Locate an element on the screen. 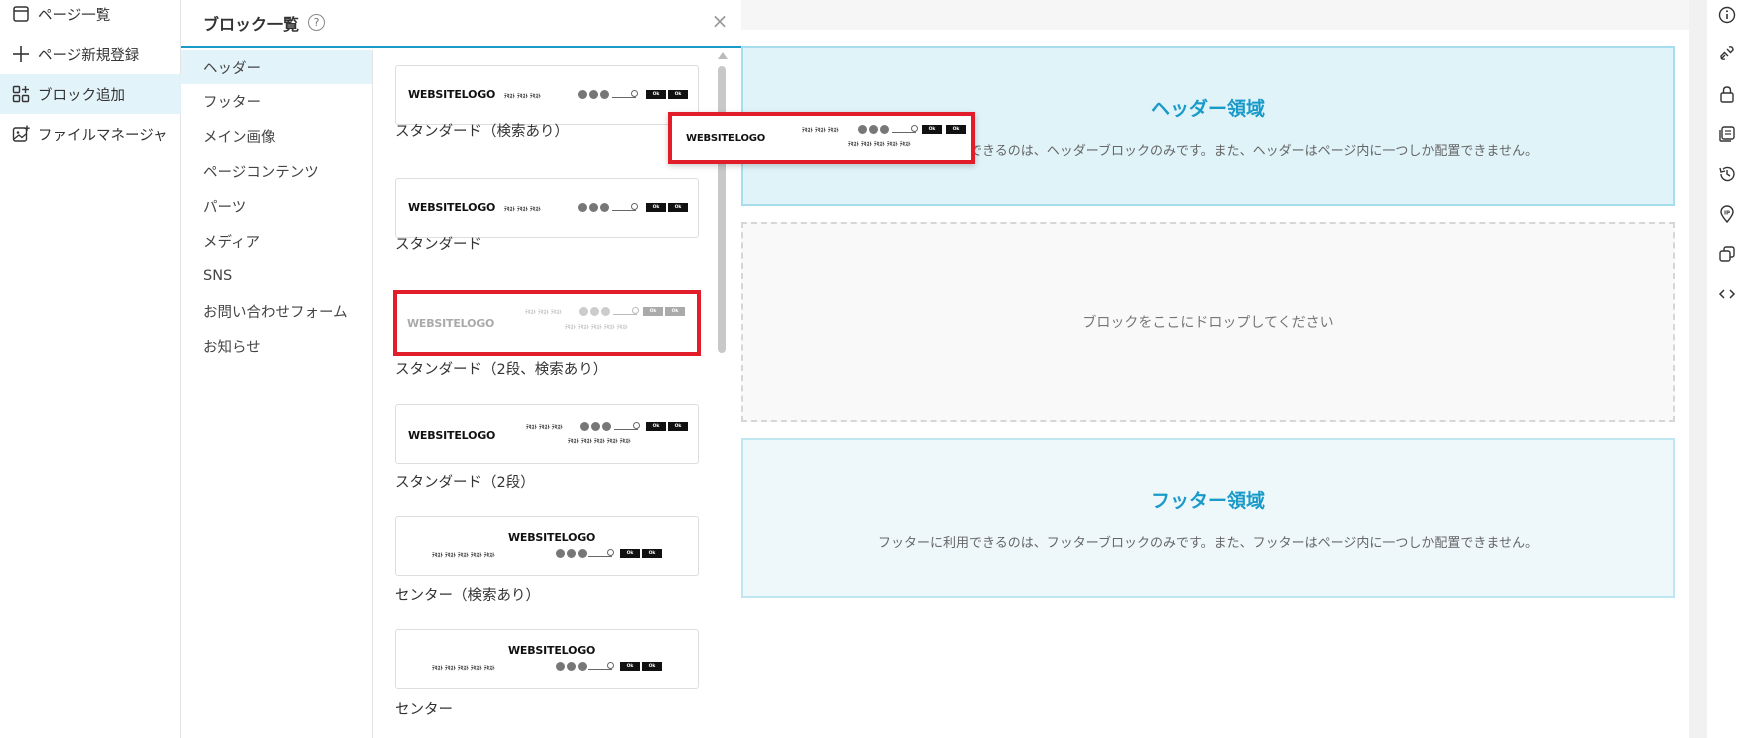 The width and height of the screenshot is (1747, 738). nav-item-label: ページ新規登録 is located at coordinates (89, 55).